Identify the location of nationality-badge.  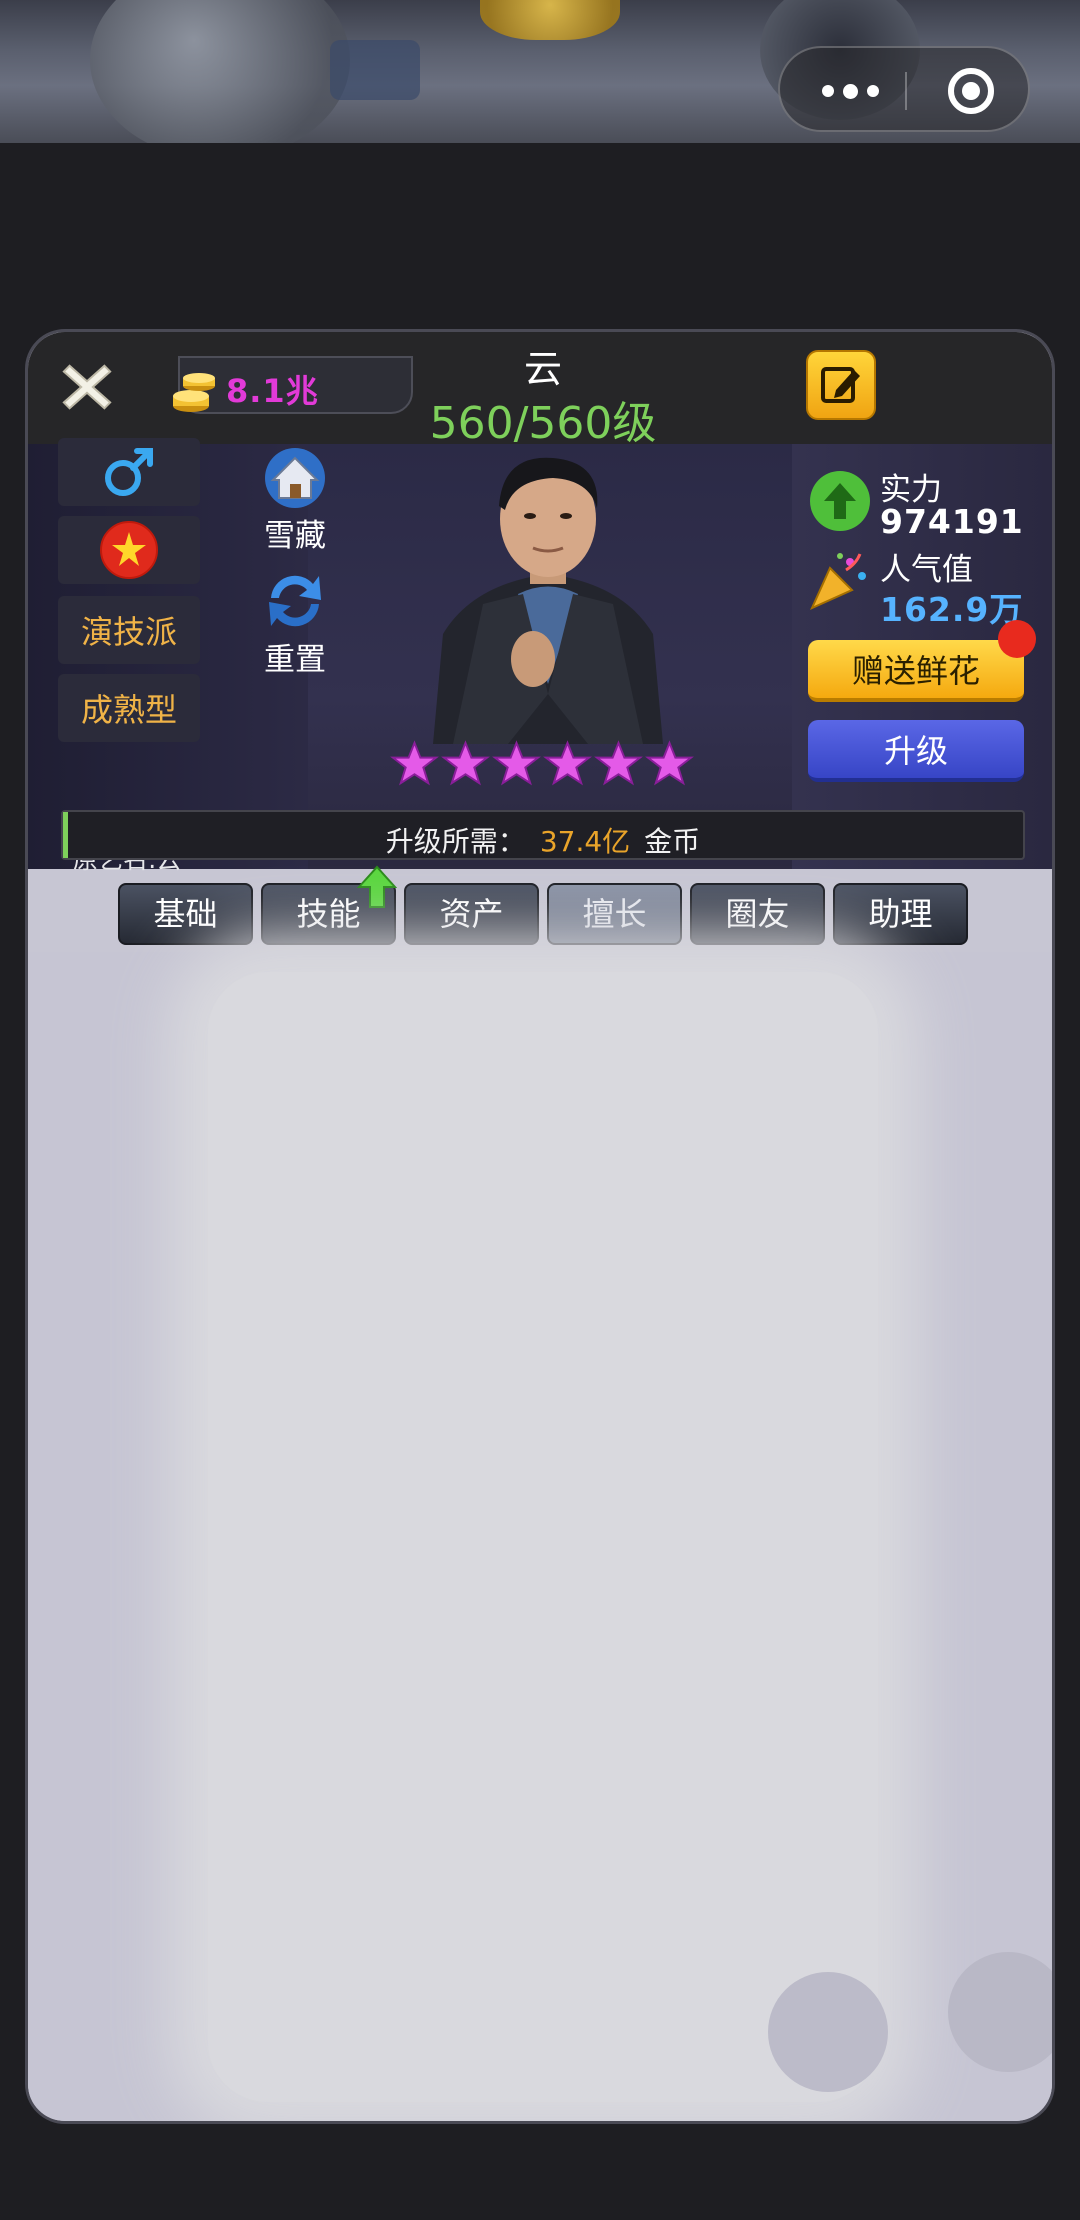
(129, 550).